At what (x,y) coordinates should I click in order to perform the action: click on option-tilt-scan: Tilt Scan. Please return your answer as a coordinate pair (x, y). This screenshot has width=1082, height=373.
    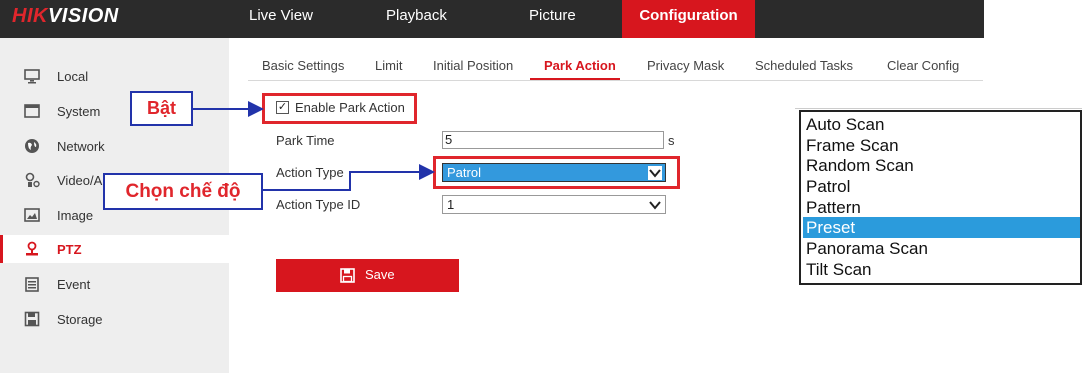
    Looking at the image, I should click on (941, 269).